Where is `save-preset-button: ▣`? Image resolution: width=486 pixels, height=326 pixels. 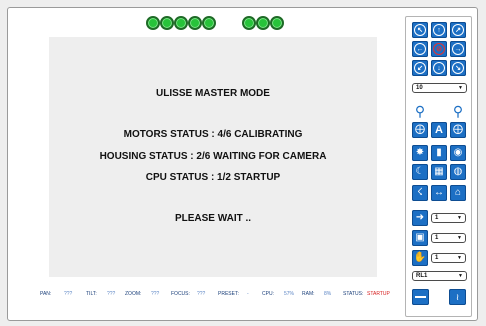 save-preset-button: ▣ is located at coordinates (420, 238).